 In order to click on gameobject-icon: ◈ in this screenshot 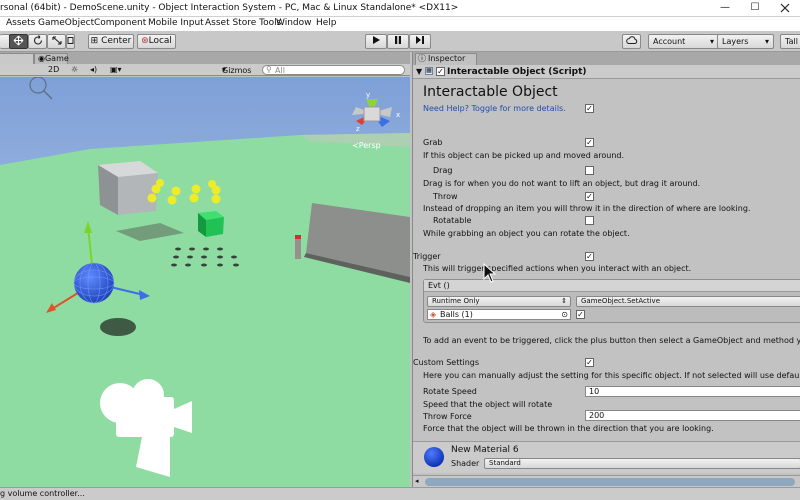, I will do `click(433, 314)`.